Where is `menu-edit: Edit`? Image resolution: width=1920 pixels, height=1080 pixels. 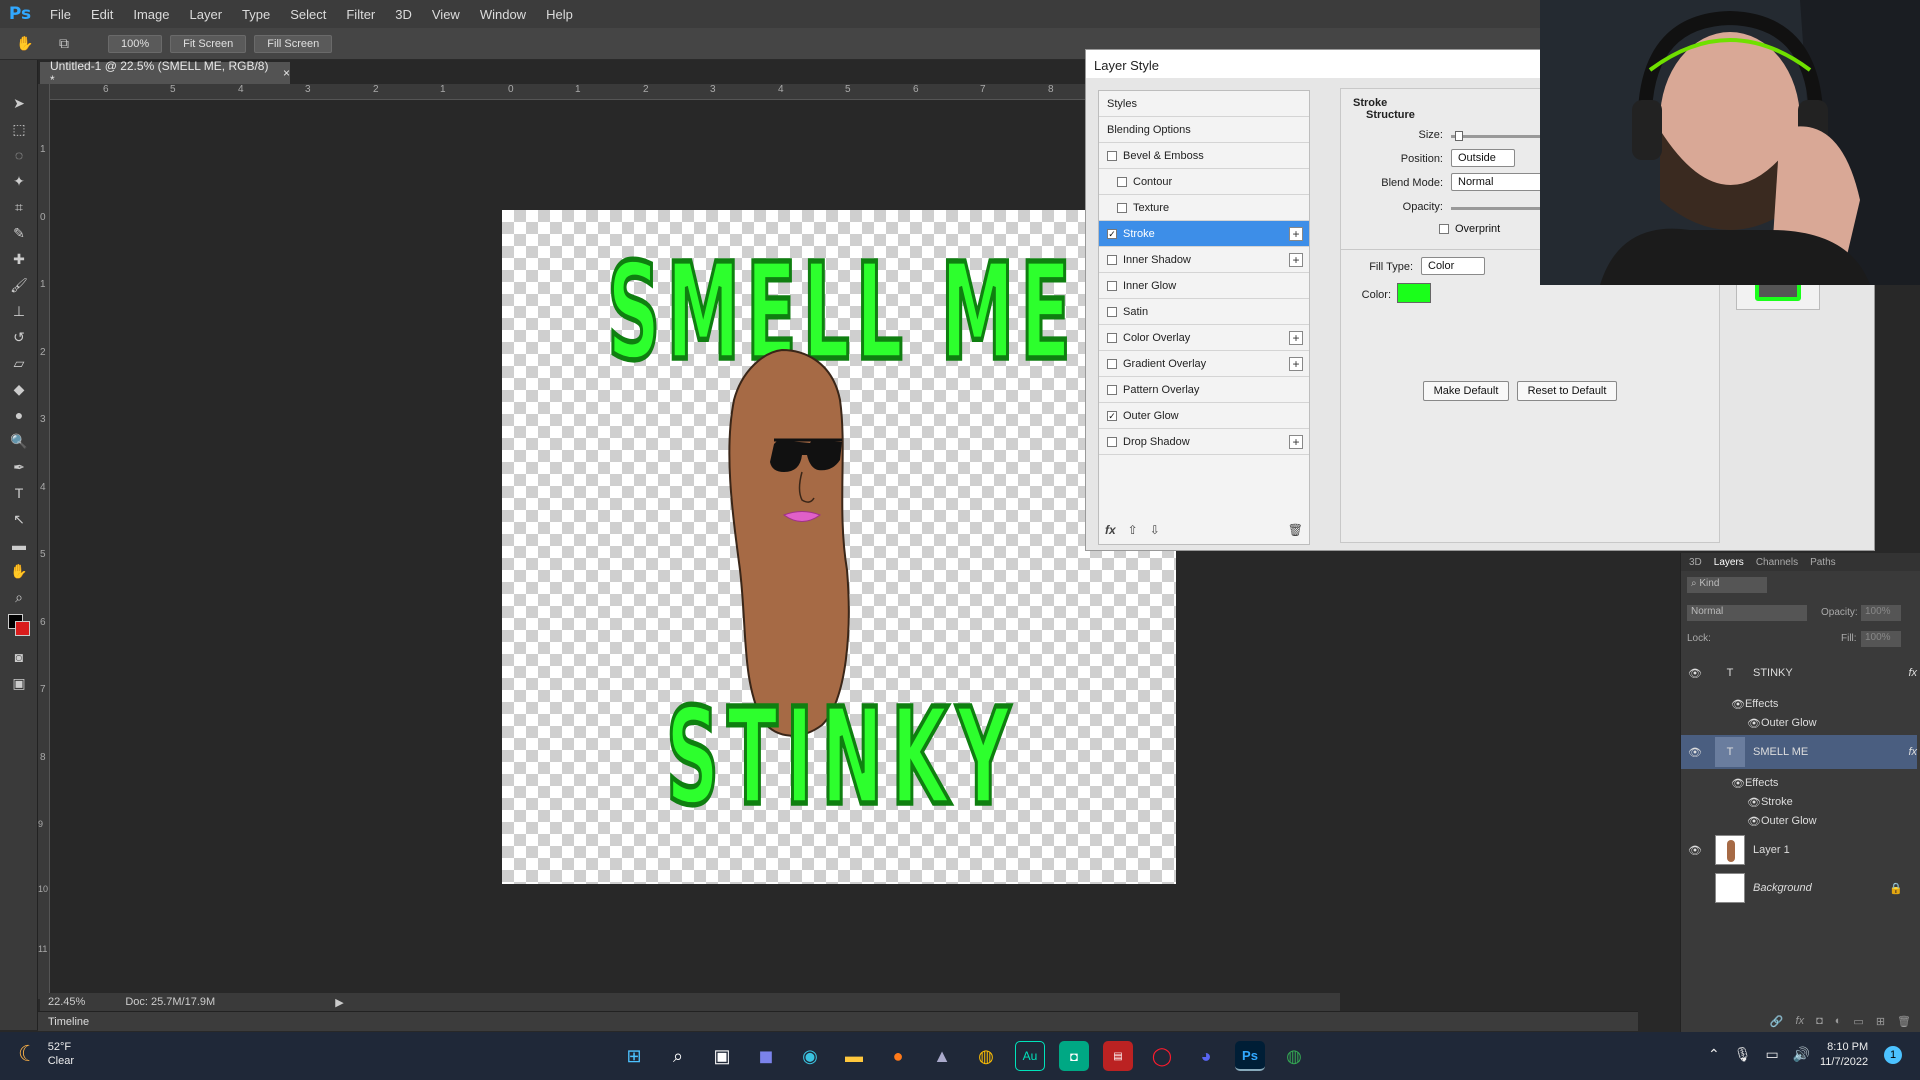 menu-edit: Edit is located at coordinates (102, 14).